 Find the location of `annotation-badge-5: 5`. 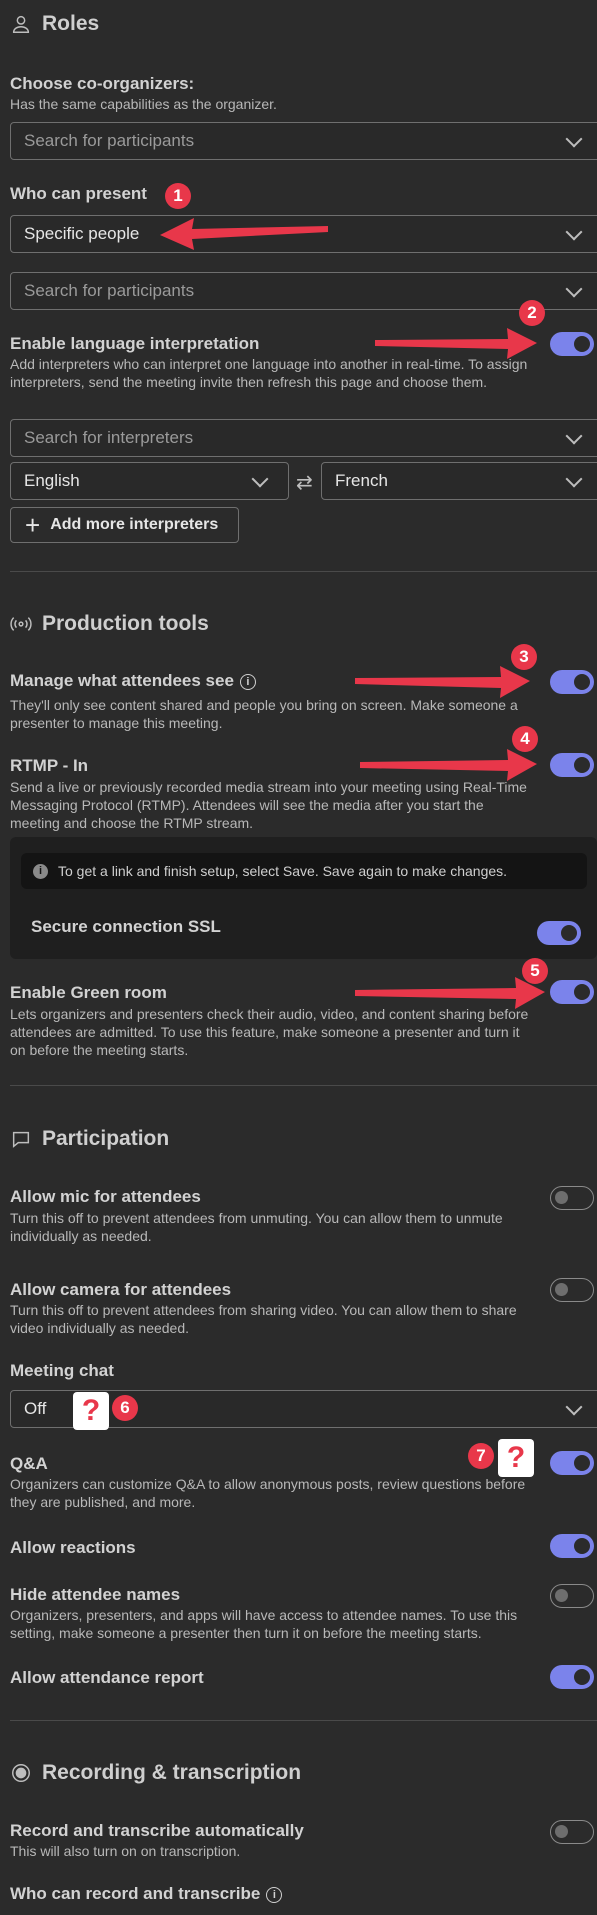

annotation-badge-5: 5 is located at coordinates (535, 971).